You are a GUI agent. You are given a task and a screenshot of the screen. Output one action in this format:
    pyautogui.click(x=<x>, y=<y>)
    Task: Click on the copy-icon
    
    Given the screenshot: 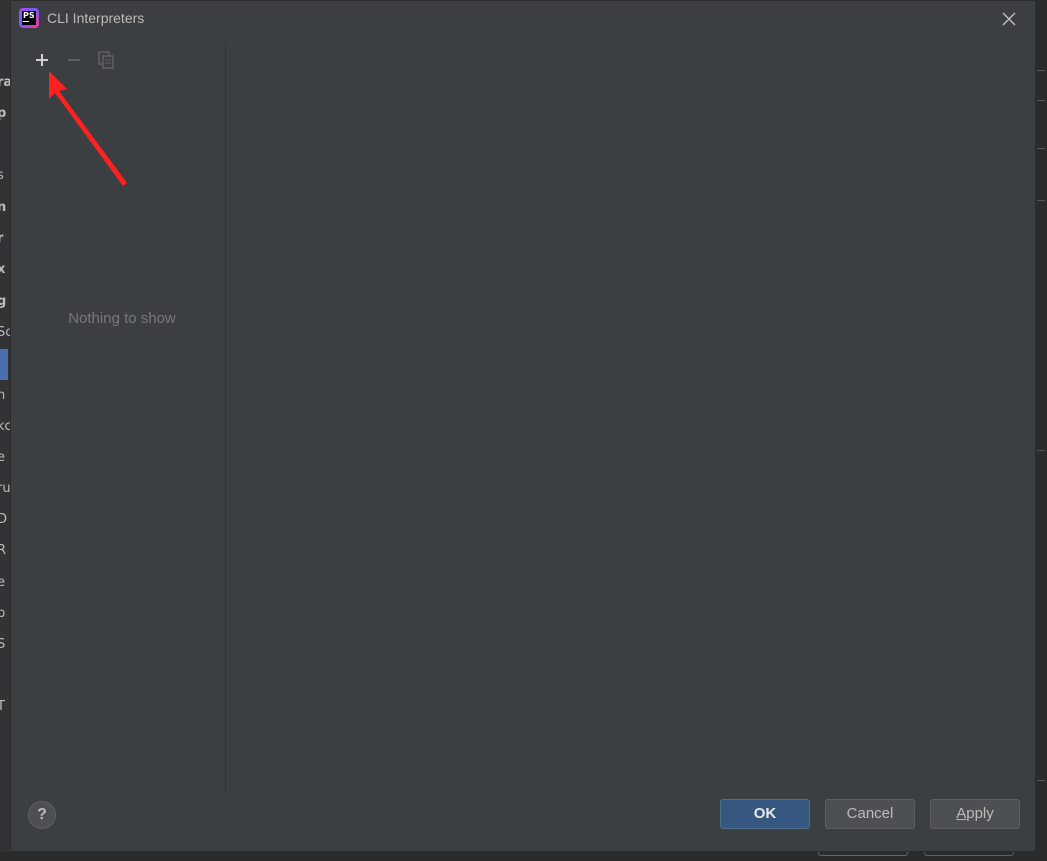 What is the action you would take?
    pyautogui.click(x=106, y=60)
    